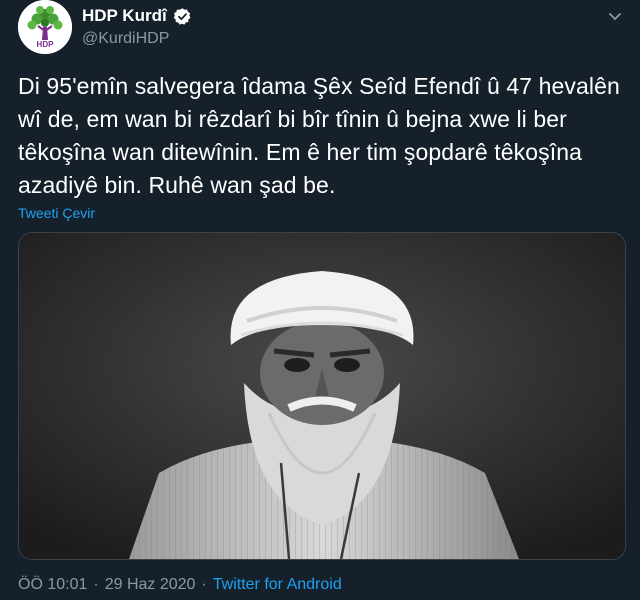 The width and height of the screenshot is (640, 600). Describe the element at coordinates (182, 16) in the screenshot. I see `verified-badge-icon` at that location.